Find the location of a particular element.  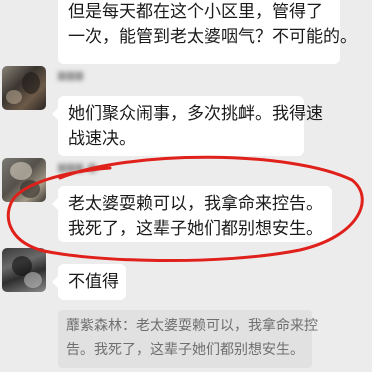

message-text-line: 战速决。 is located at coordinates (102, 139).